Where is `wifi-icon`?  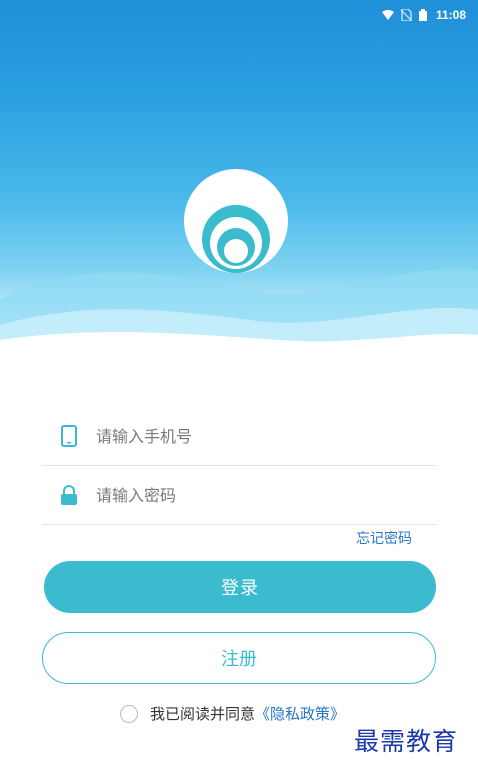
wifi-icon is located at coordinates (387, 15).